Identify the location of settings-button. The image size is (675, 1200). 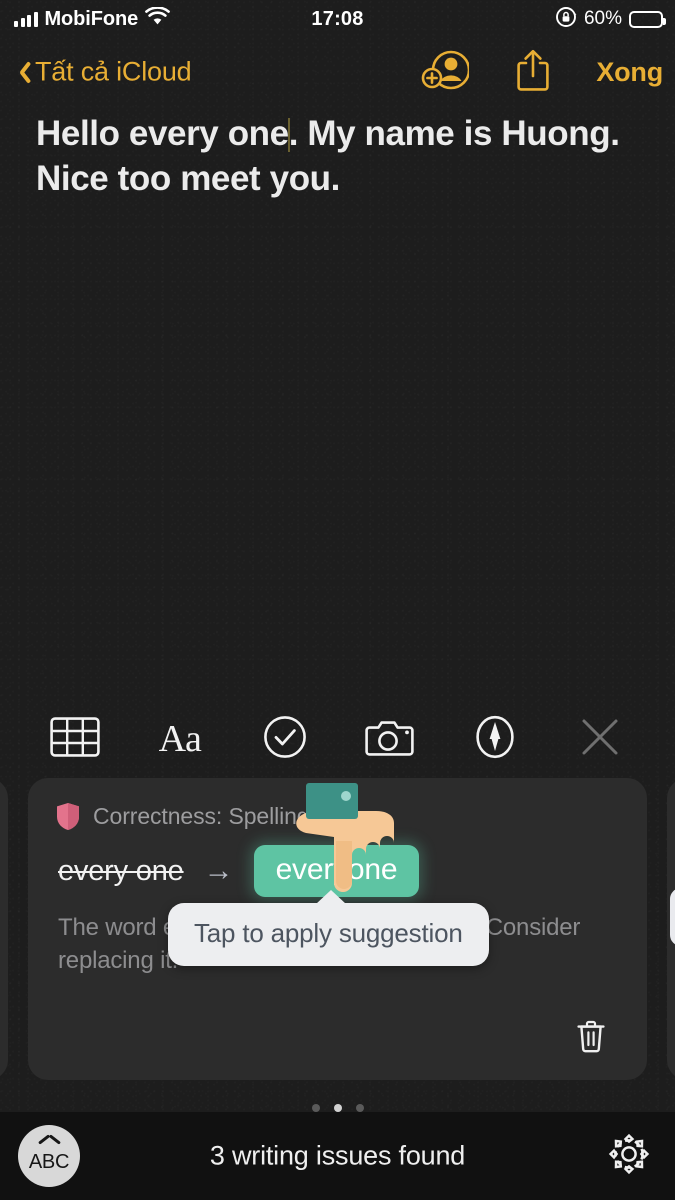
(629, 1156).